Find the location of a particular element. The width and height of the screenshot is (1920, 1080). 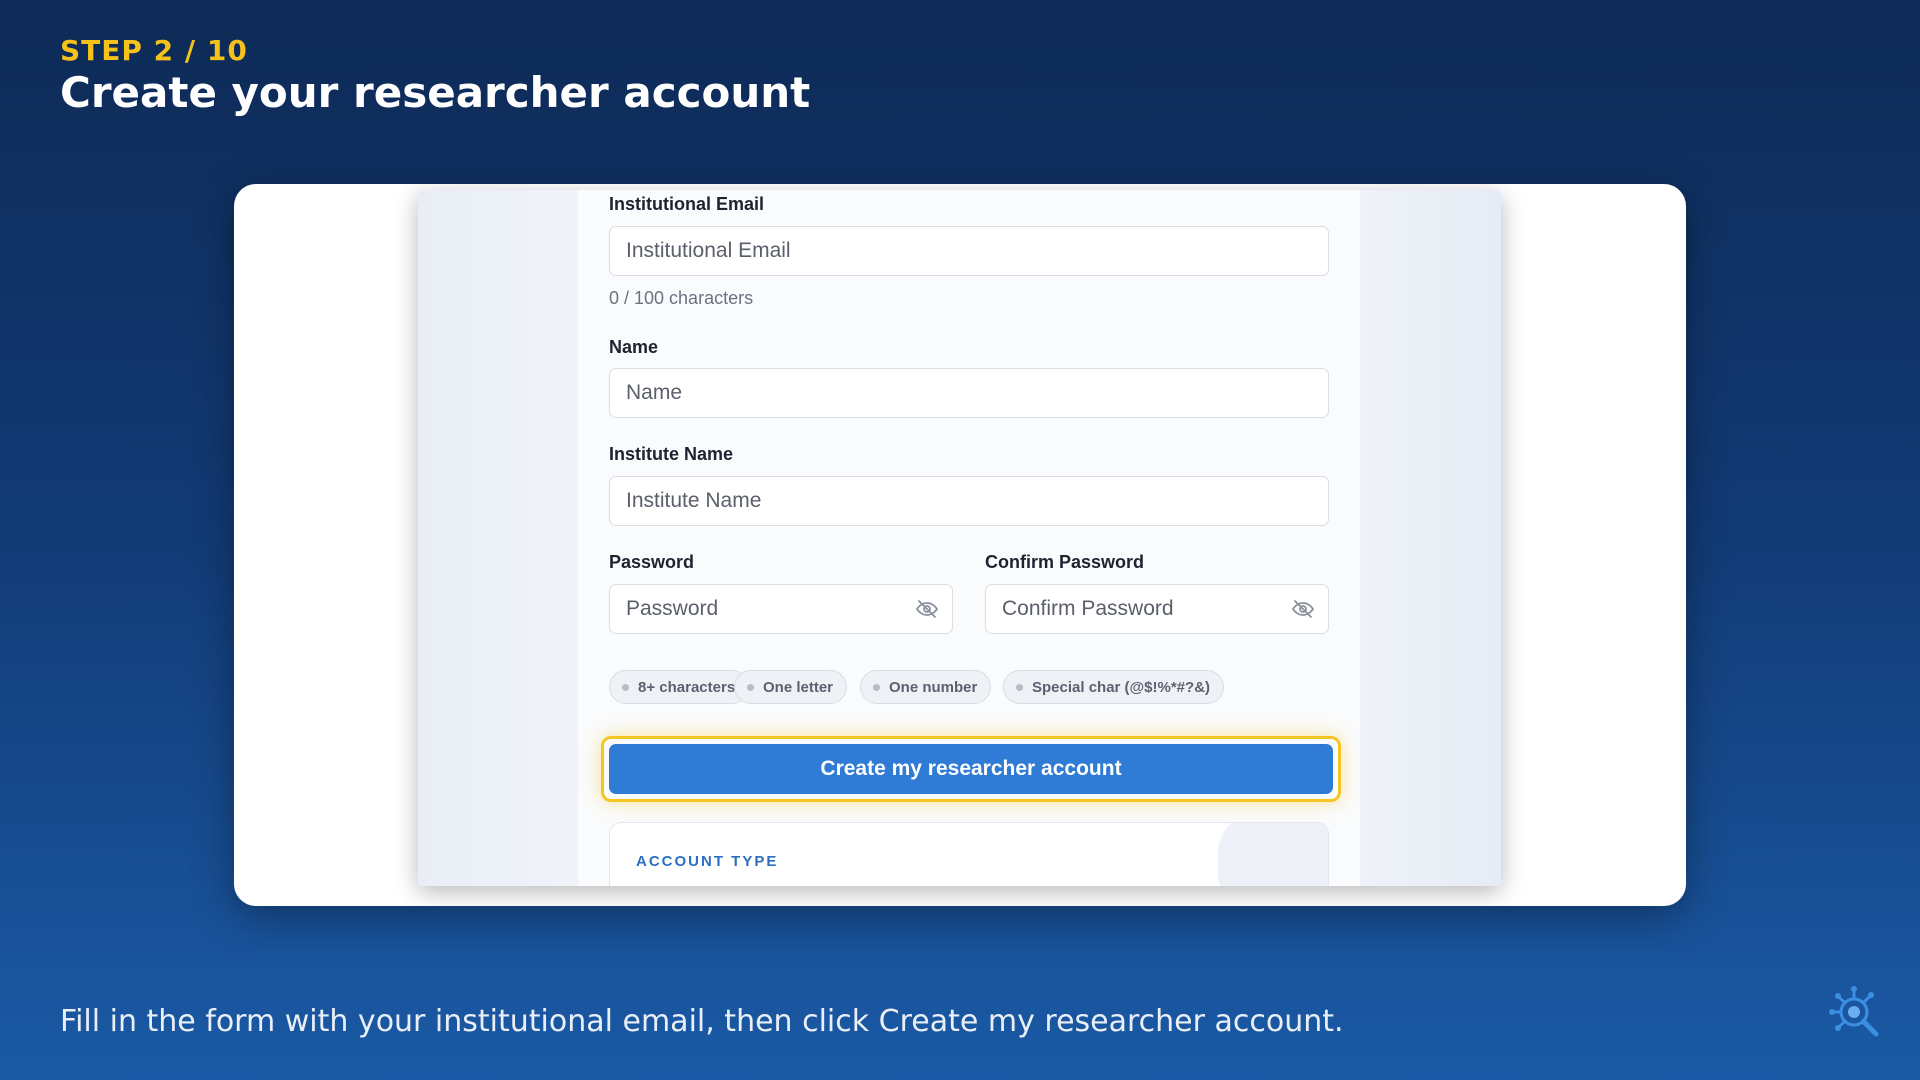

create-account-button: Create my researcher account is located at coordinates (971, 769).